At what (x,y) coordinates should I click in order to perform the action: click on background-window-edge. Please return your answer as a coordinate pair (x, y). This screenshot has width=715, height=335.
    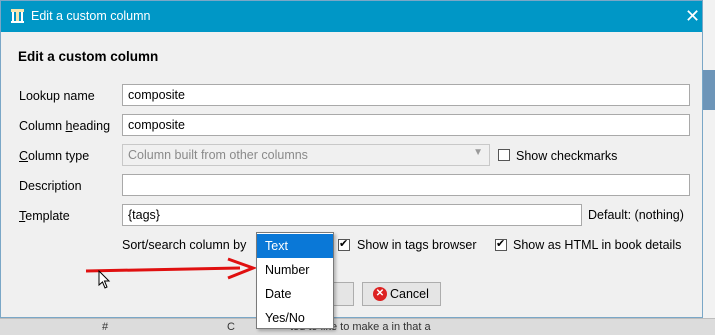
    Looking at the image, I should click on (708, 167).